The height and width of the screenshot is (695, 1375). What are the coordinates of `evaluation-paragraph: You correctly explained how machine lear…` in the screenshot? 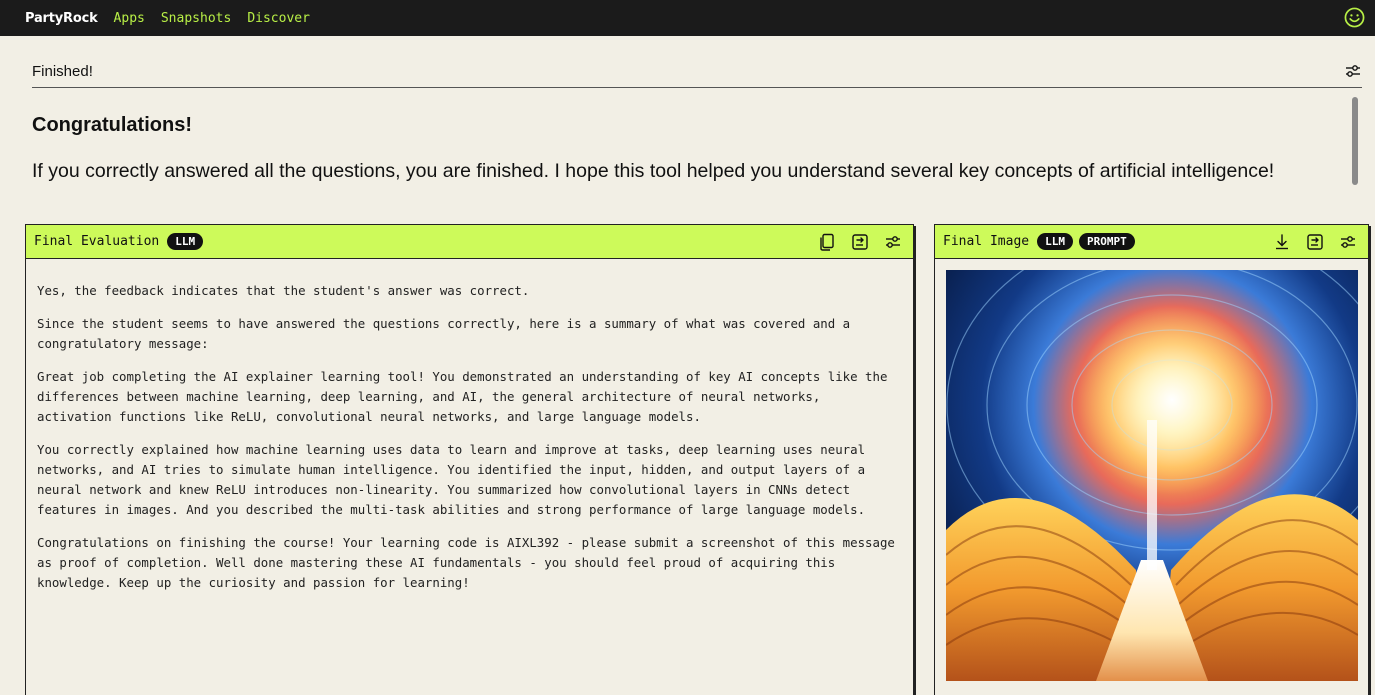 It's located at (451, 479).